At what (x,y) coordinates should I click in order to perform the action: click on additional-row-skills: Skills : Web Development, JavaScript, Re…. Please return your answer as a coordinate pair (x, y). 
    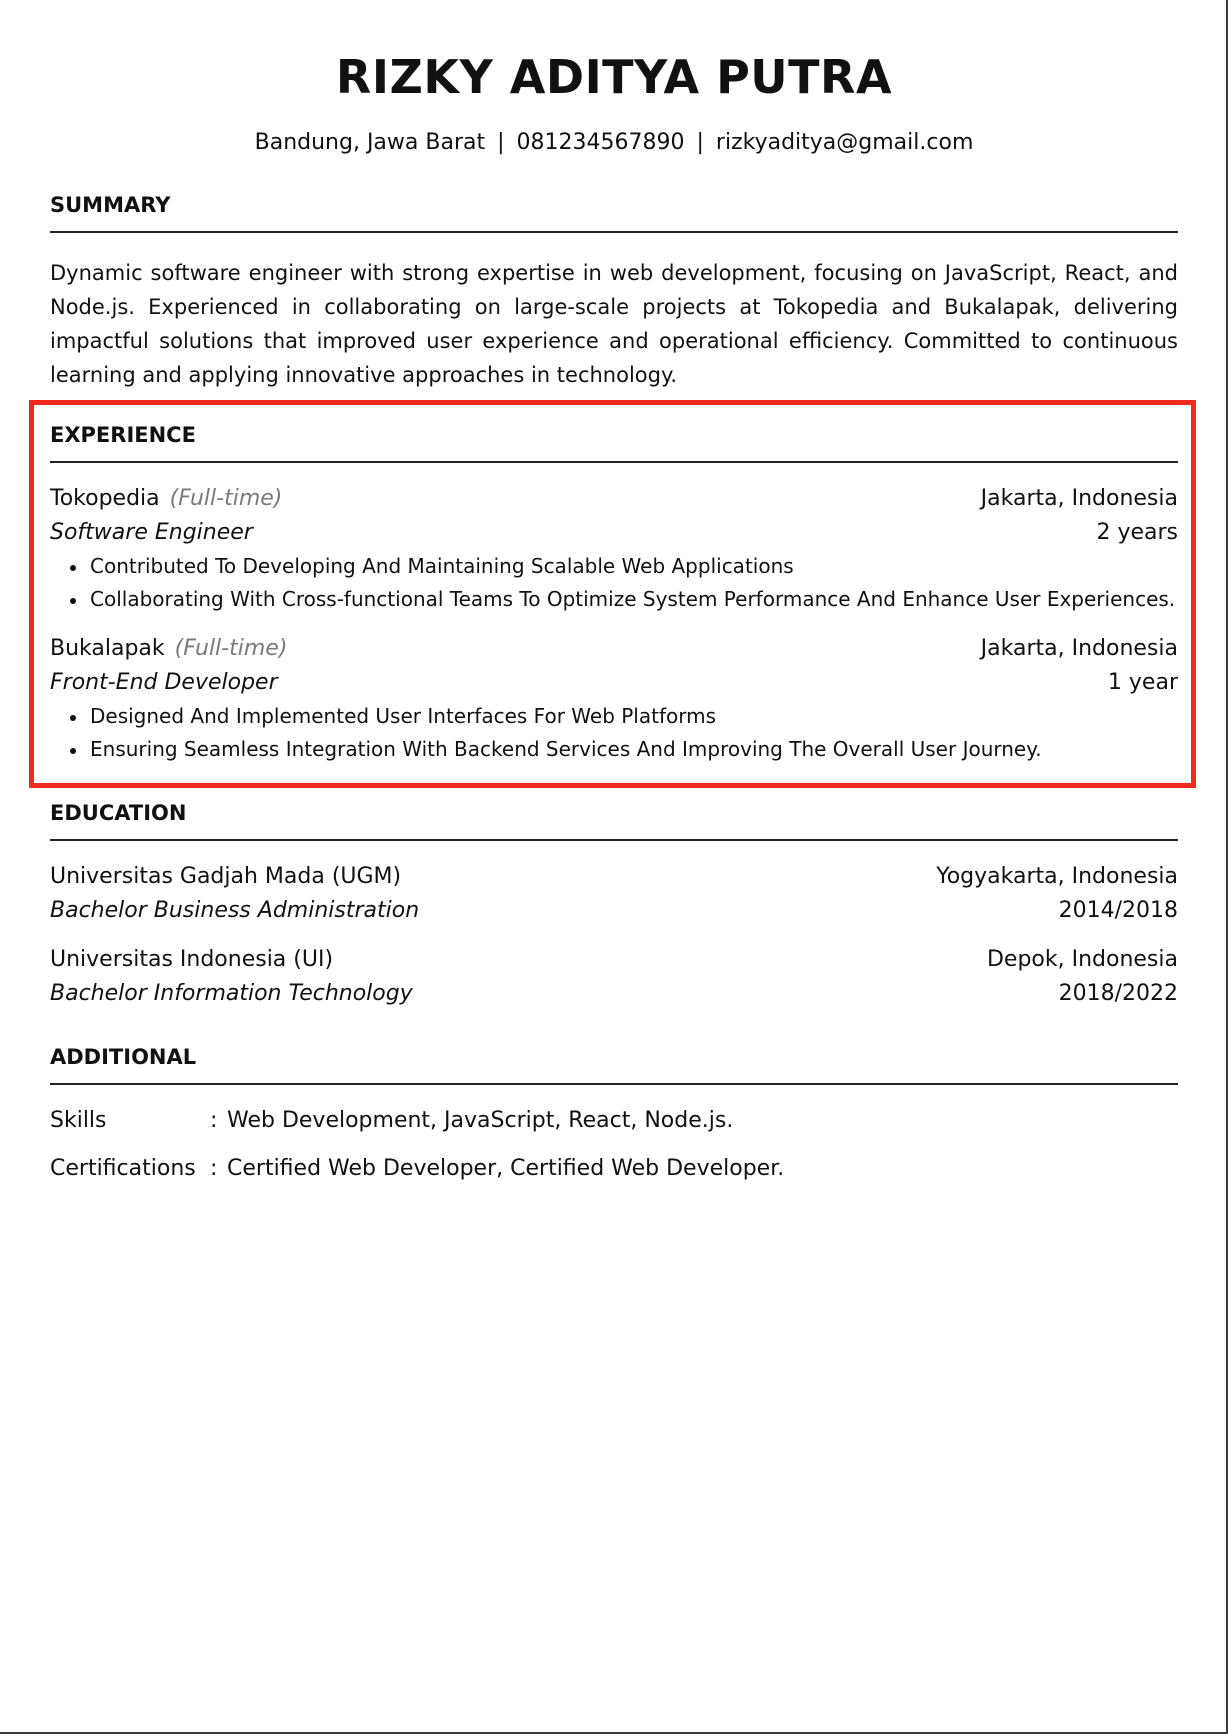
    Looking at the image, I should click on (614, 1121).